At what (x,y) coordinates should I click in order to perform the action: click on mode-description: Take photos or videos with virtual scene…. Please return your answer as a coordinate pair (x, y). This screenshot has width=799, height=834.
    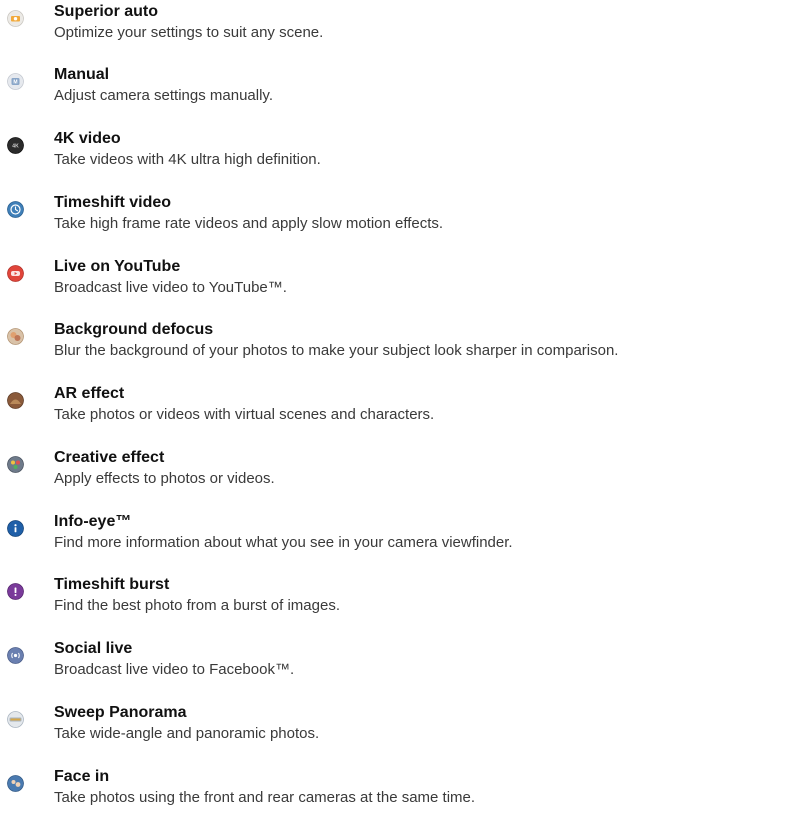
    Looking at the image, I should click on (244, 414).